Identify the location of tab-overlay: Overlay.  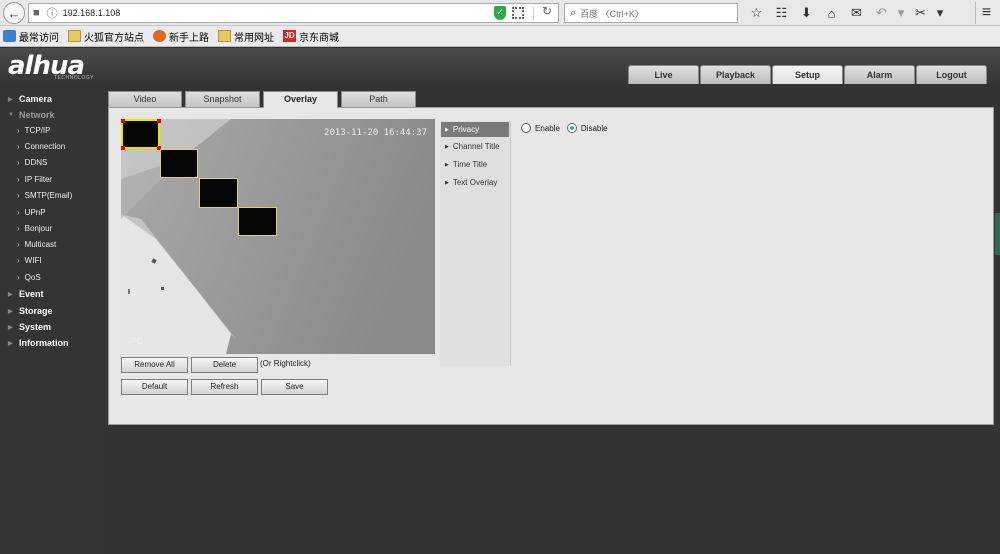
(300, 99).